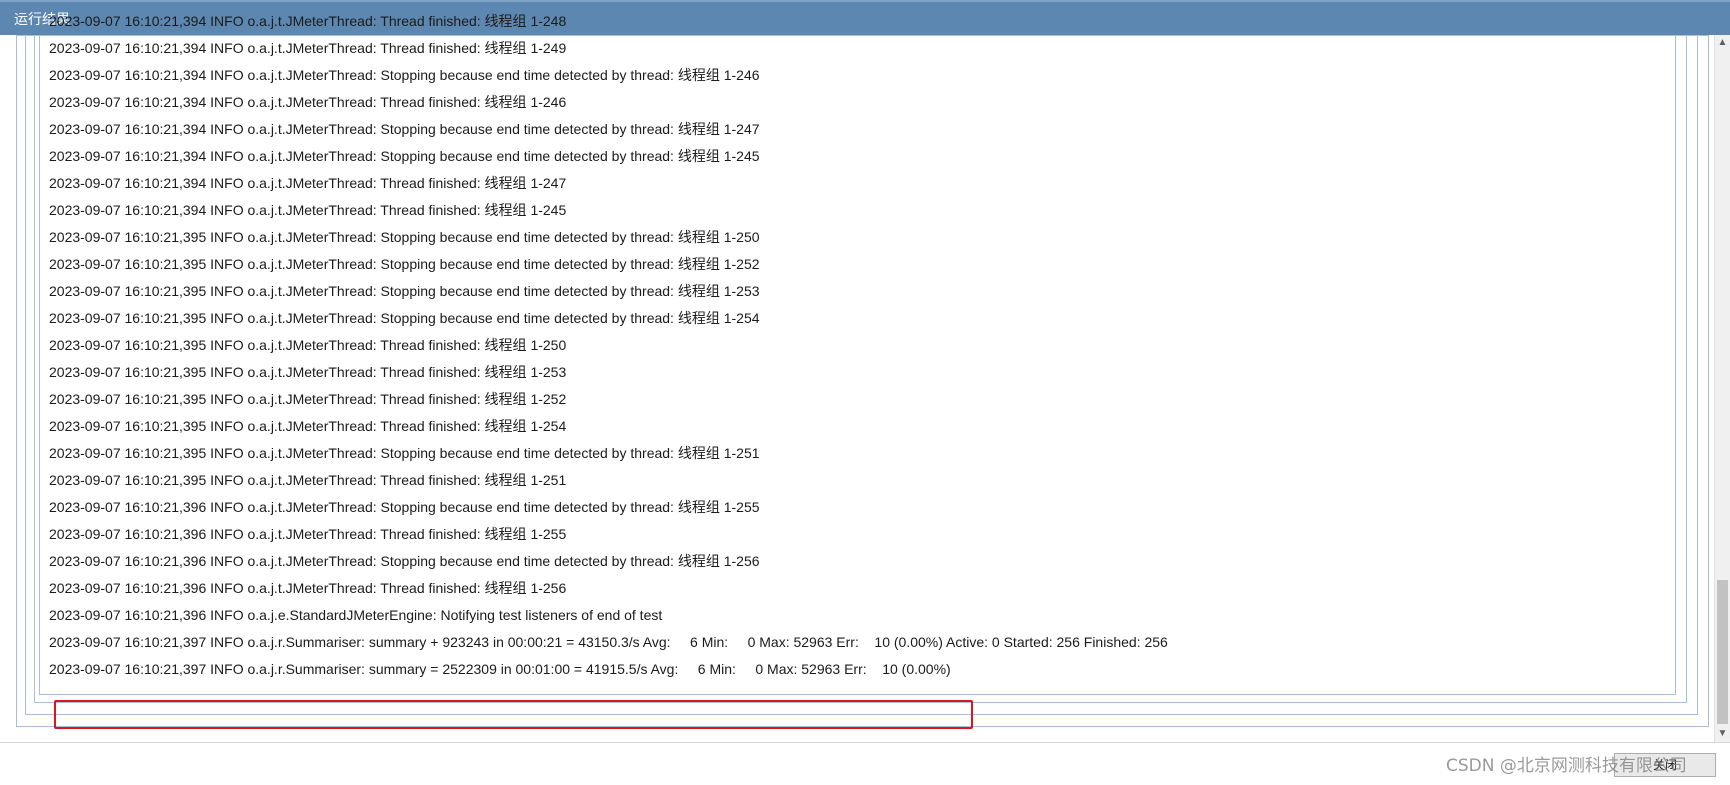 The image size is (1730, 785). I want to click on scrollbar-thumb, so click(1722, 652).